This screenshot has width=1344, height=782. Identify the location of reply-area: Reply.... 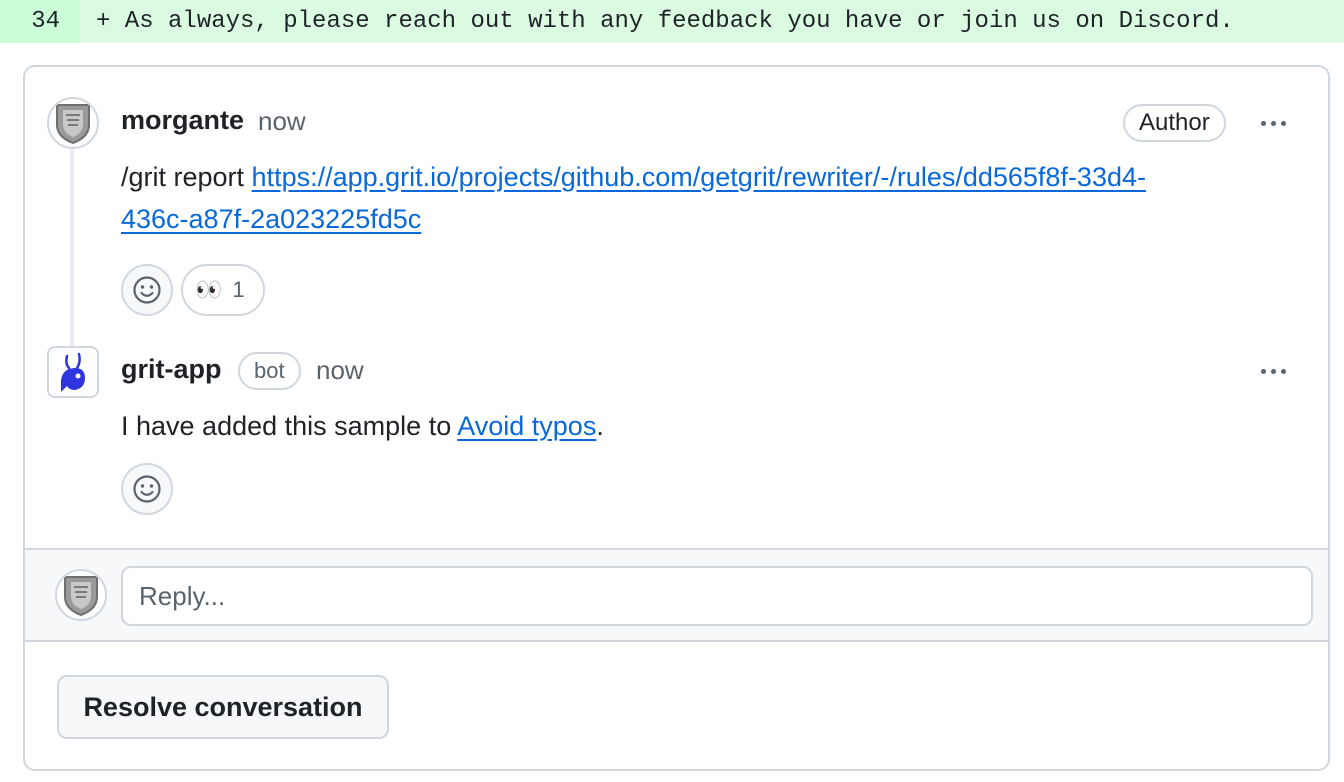
(676, 595).